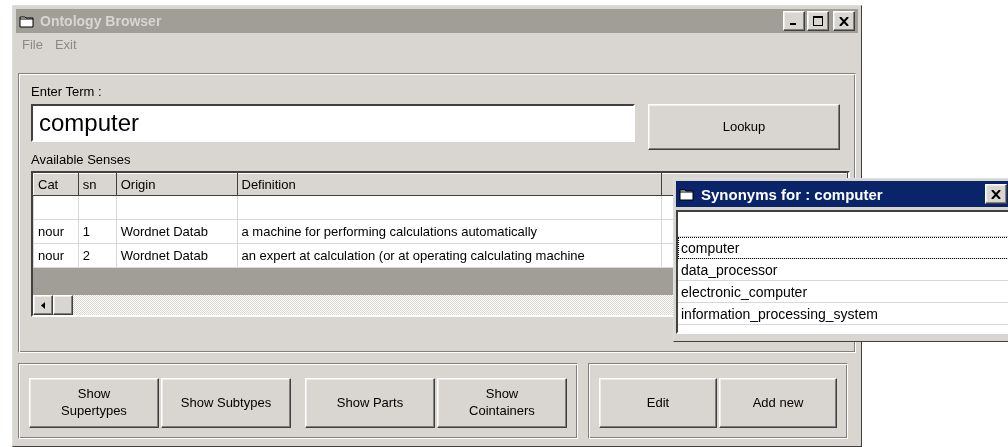 The image size is (1008, 447). I want to click on column-header: sn, so click(97, 184).